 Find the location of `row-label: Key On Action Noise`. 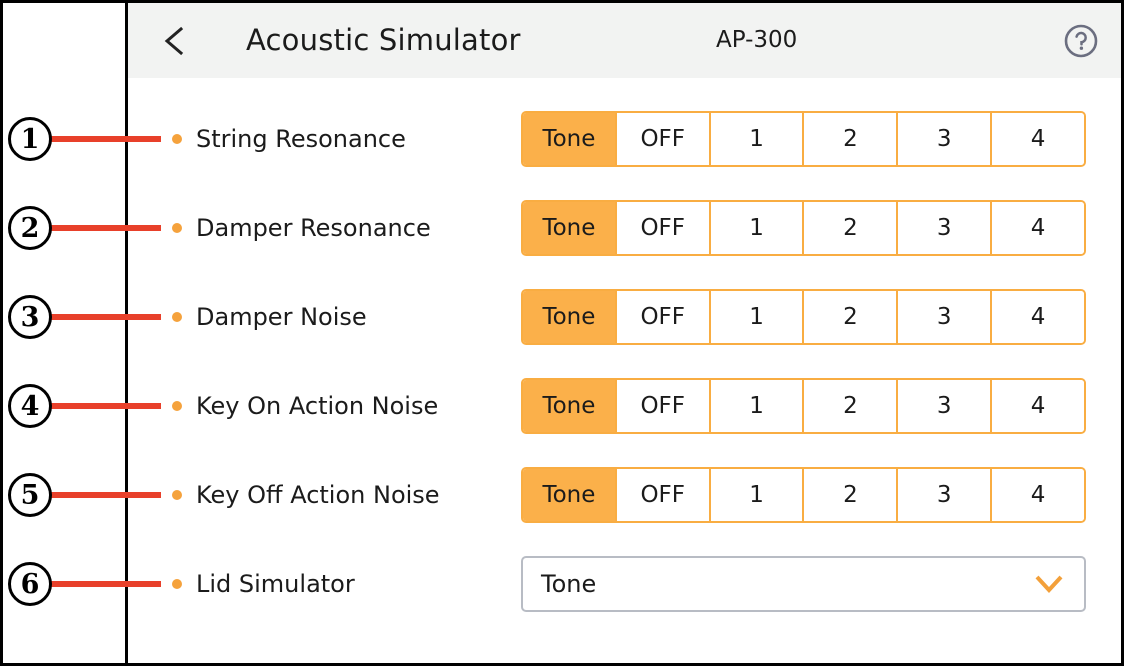

row-label: Key On Action Noise is located at coordinates (317, 406).